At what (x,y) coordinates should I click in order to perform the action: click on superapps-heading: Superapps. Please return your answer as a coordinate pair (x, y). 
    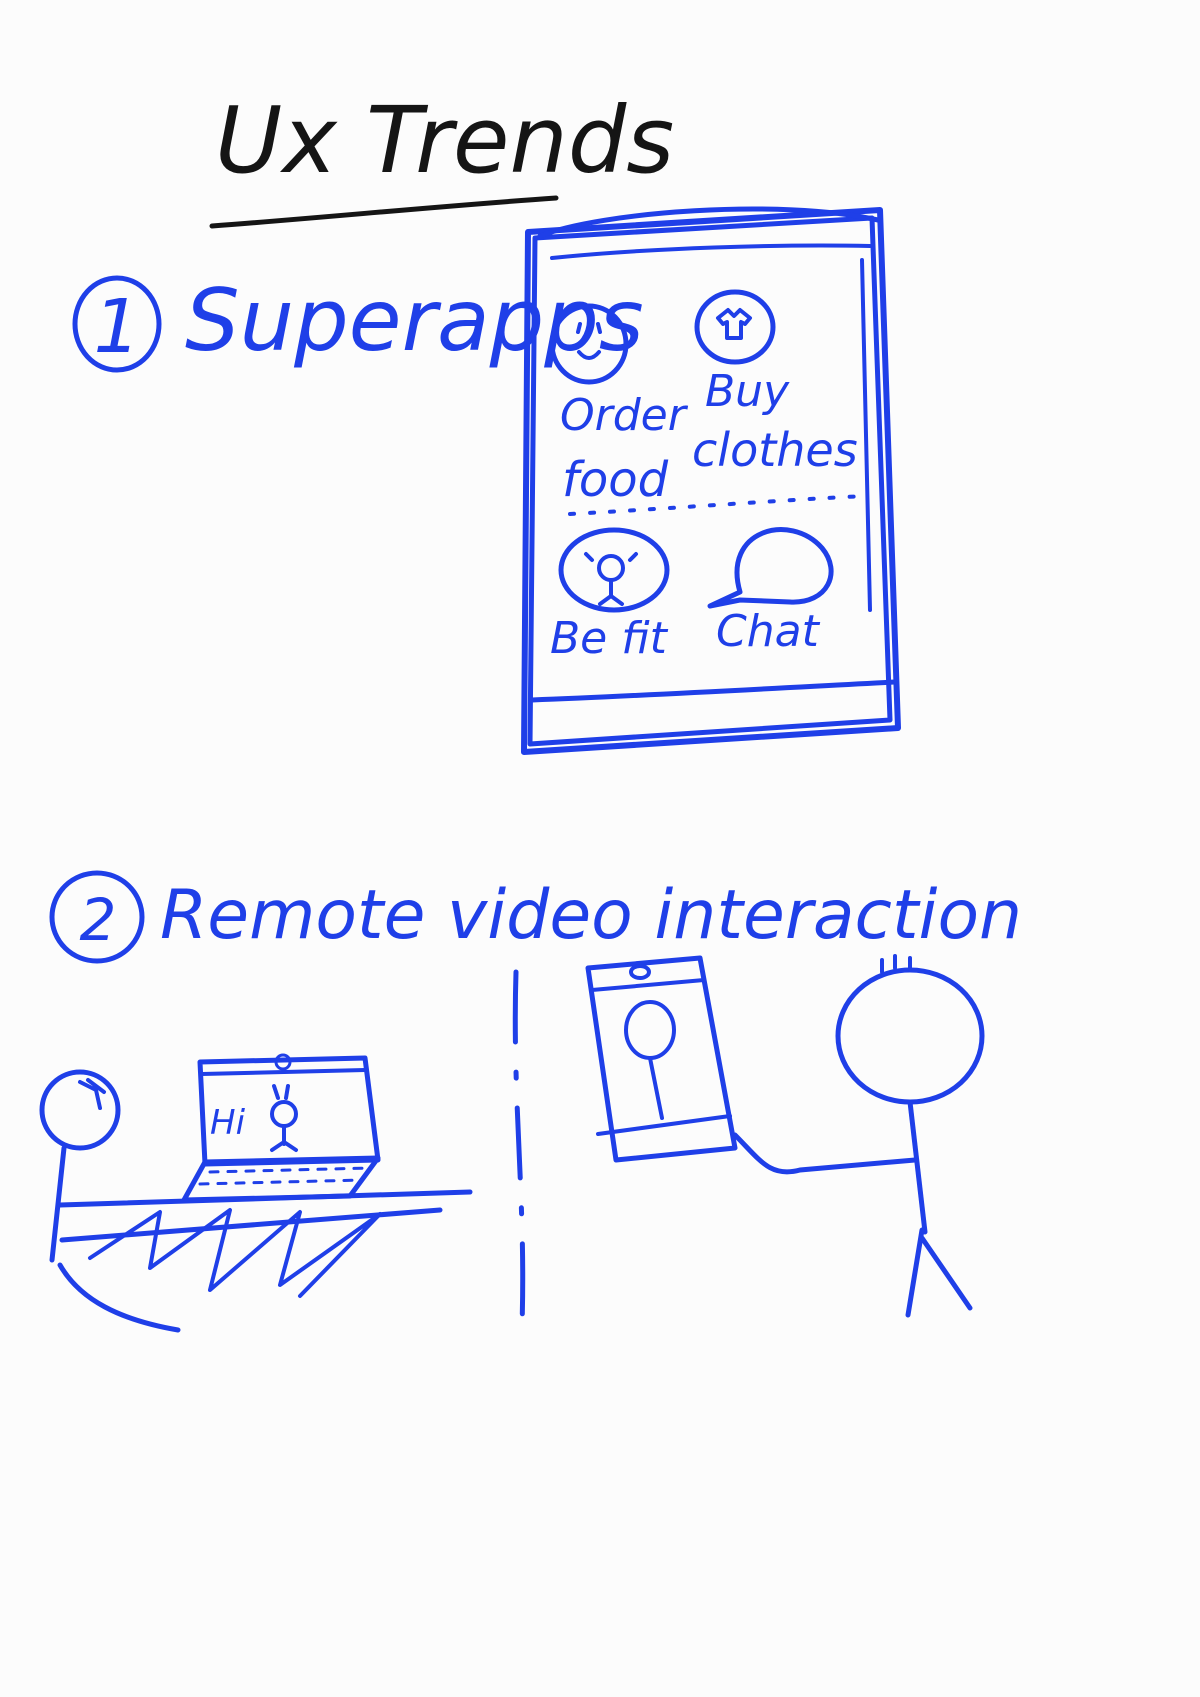
    Looking at the image, I should click on (414, 321).